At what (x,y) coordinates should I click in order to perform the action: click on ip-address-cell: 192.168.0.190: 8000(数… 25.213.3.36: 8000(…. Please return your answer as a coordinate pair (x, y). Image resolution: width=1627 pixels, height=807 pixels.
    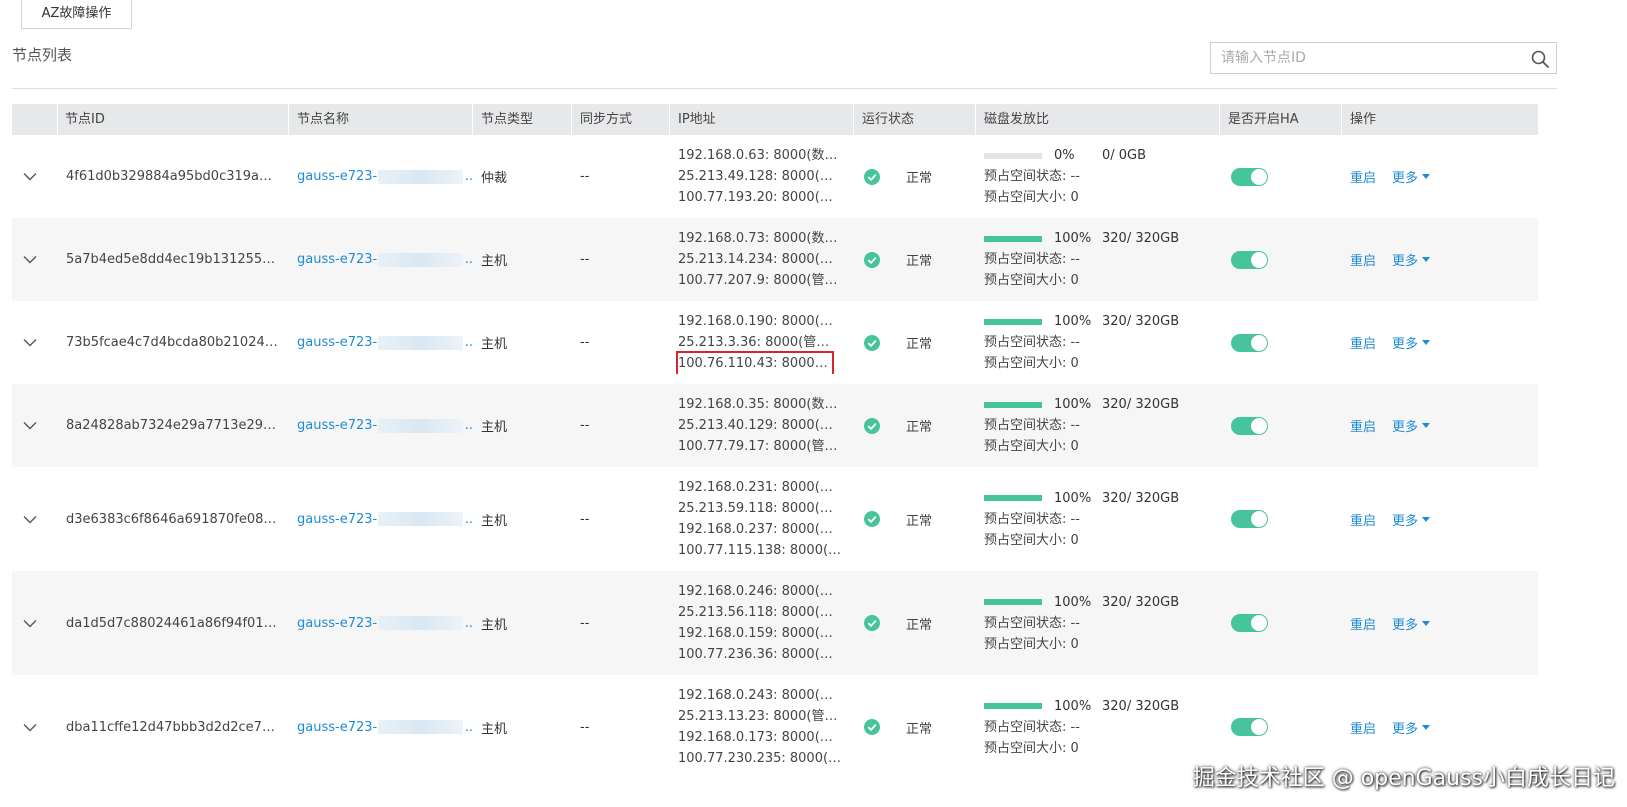
    Looking at the image, I should click on (762, 342).